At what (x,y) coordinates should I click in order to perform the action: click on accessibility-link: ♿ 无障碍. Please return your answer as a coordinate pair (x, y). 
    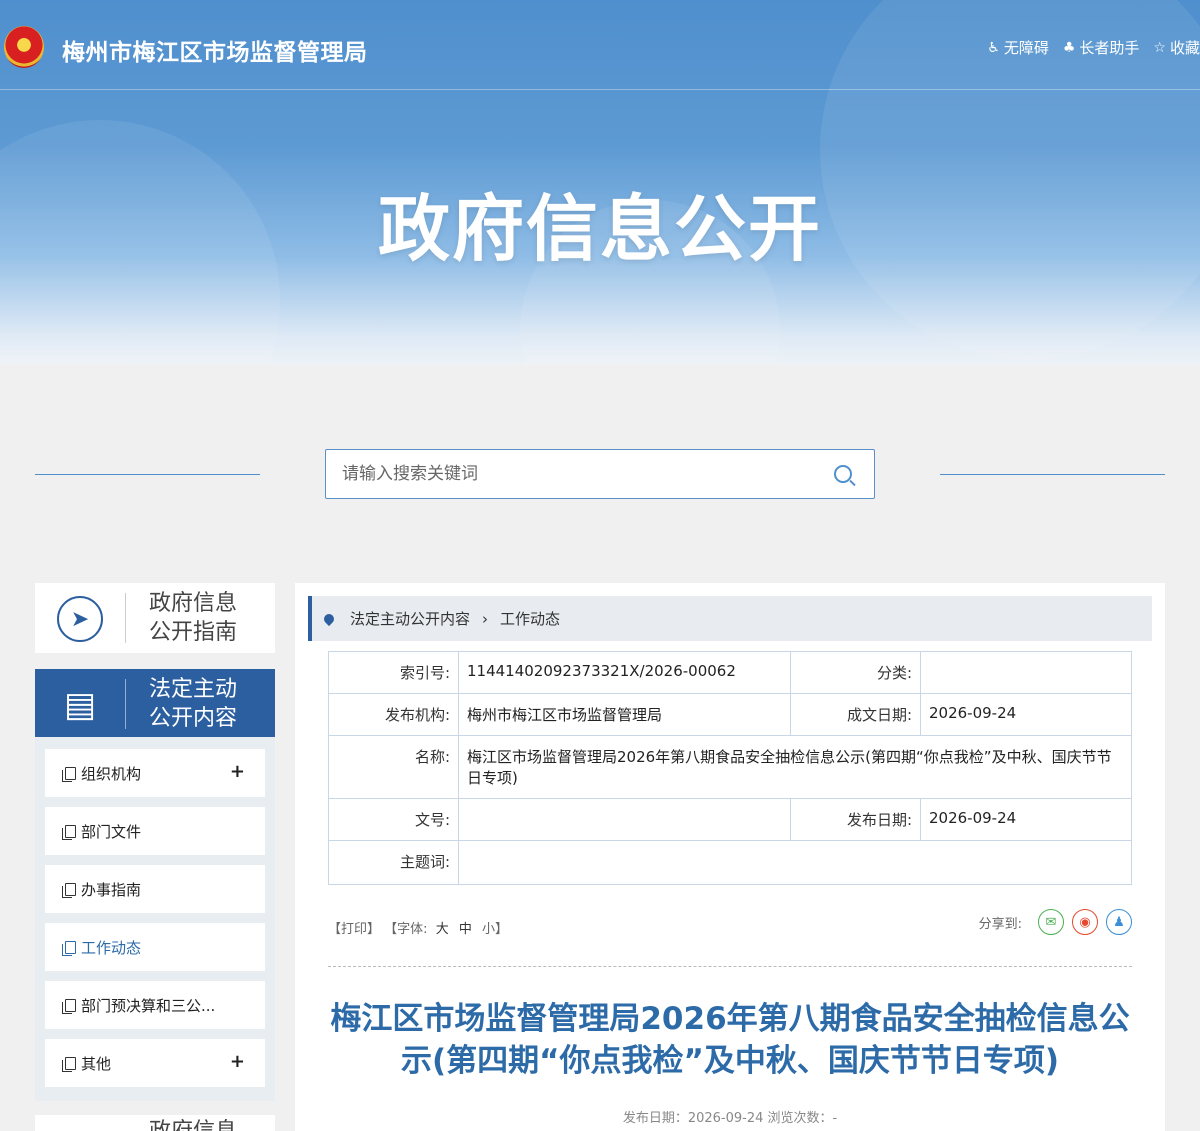
    Looking at the image, I should click on (1018, 47).